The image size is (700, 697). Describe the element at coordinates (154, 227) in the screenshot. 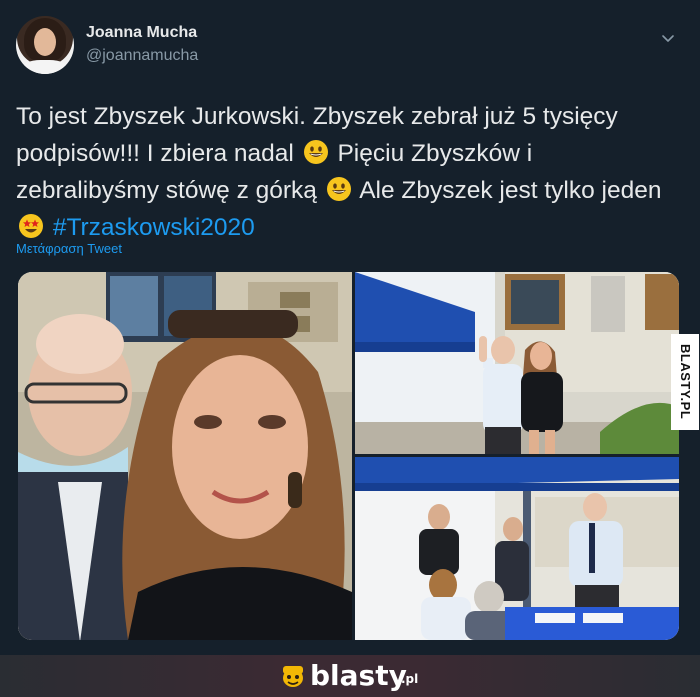

I see `hashtag-link: #Trzaskowski2020` at that location.